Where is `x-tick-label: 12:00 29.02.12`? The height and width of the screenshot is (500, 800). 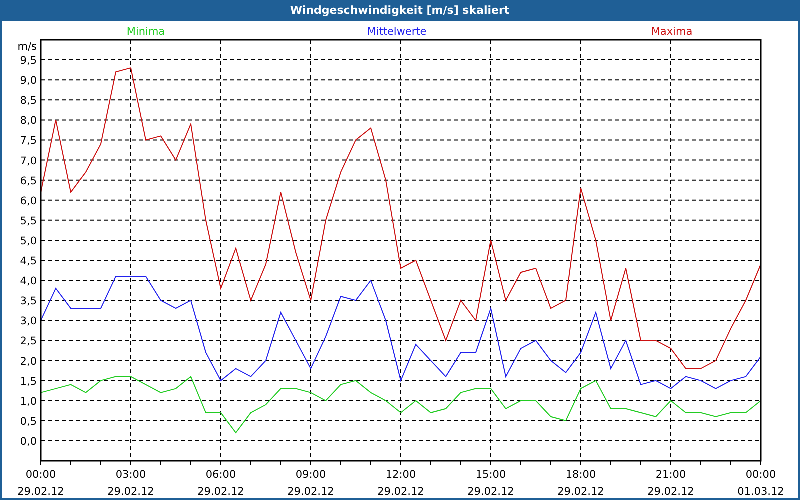 x-tick-label: 12:00 29.02.12 is located at coordinates (401, 483).